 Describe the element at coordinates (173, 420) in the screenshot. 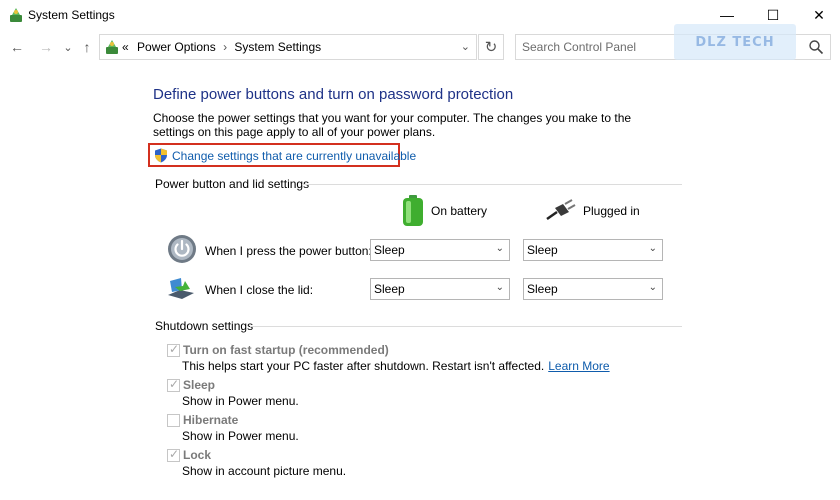

I see `hibernate-checkbox` at that location.